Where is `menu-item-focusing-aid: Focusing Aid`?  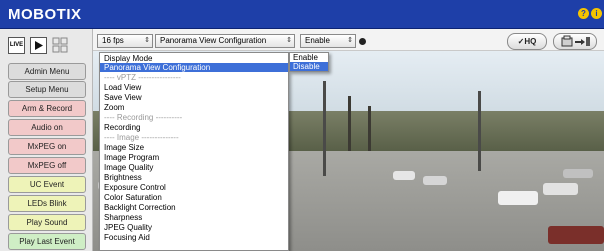
menu-item-focusing-aid: Focusing Aid is located at coordinates (194, 237).